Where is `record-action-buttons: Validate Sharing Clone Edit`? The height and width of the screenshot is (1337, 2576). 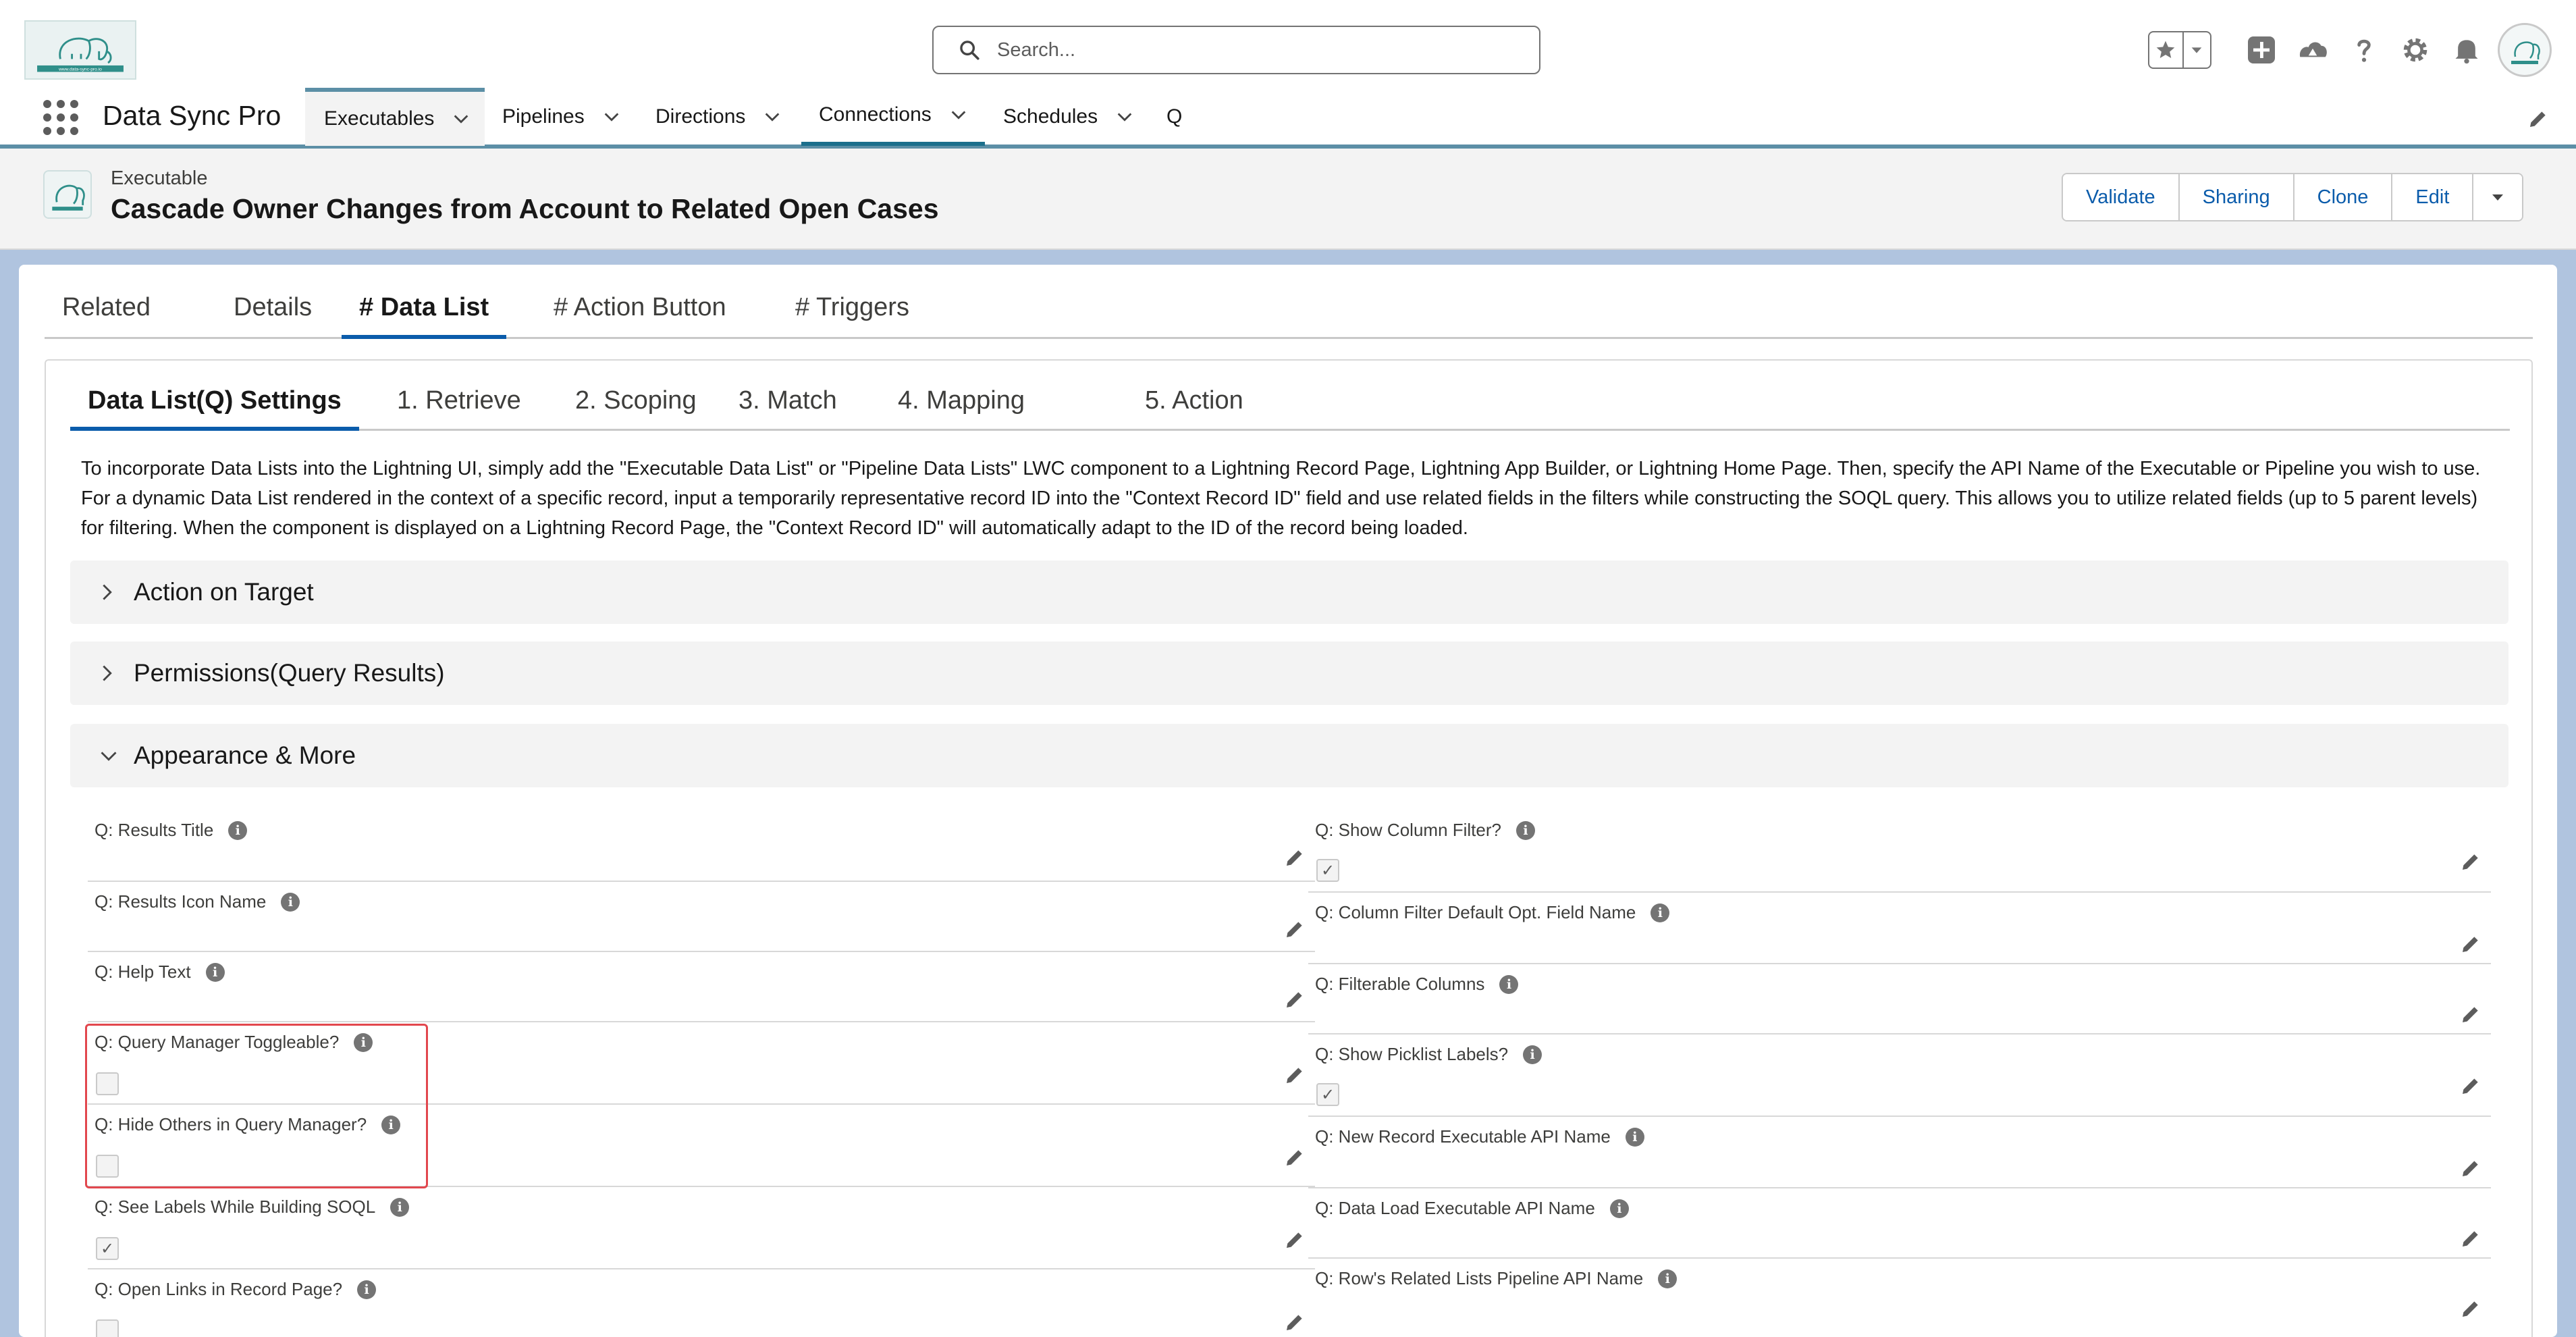
record-action-buttons: Validate Sharing Clone Edit is located at coordinates (2293, 197).